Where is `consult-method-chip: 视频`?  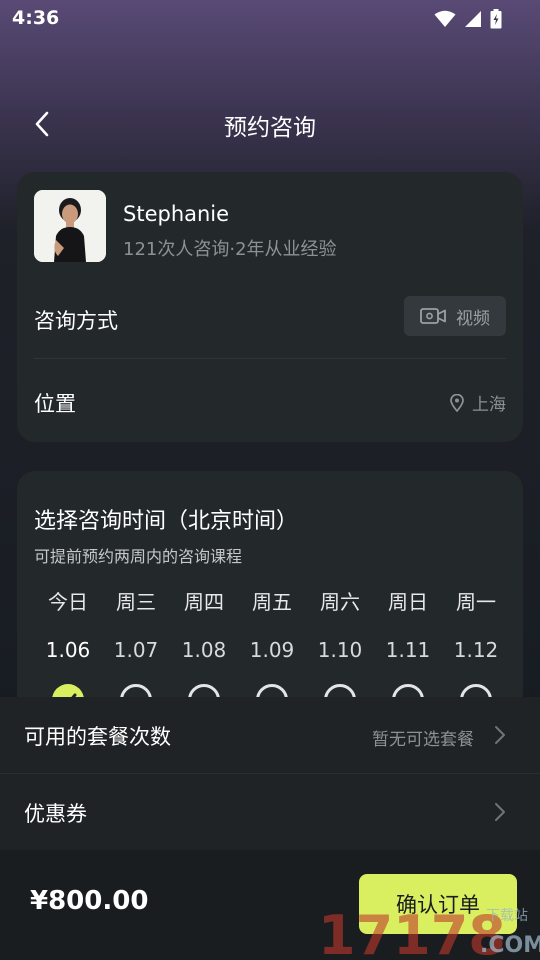
consult-method-chip: 视频 is located at coordinates (455, 316).